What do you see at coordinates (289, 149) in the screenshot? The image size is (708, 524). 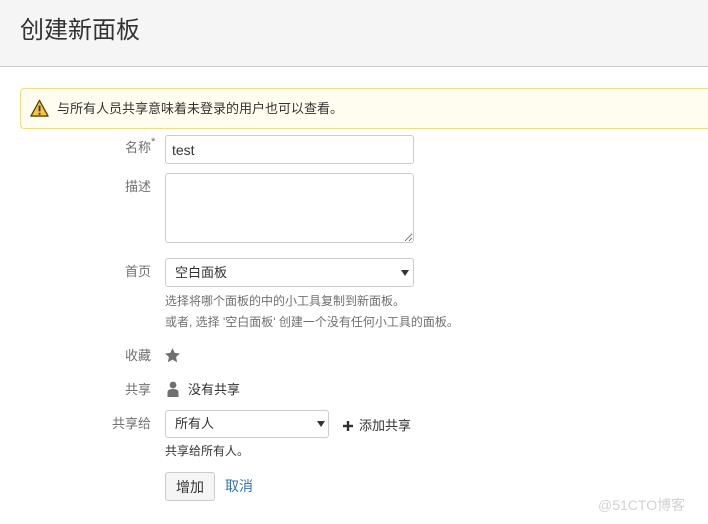 I see `name-input` at bounding box center [289, 149].